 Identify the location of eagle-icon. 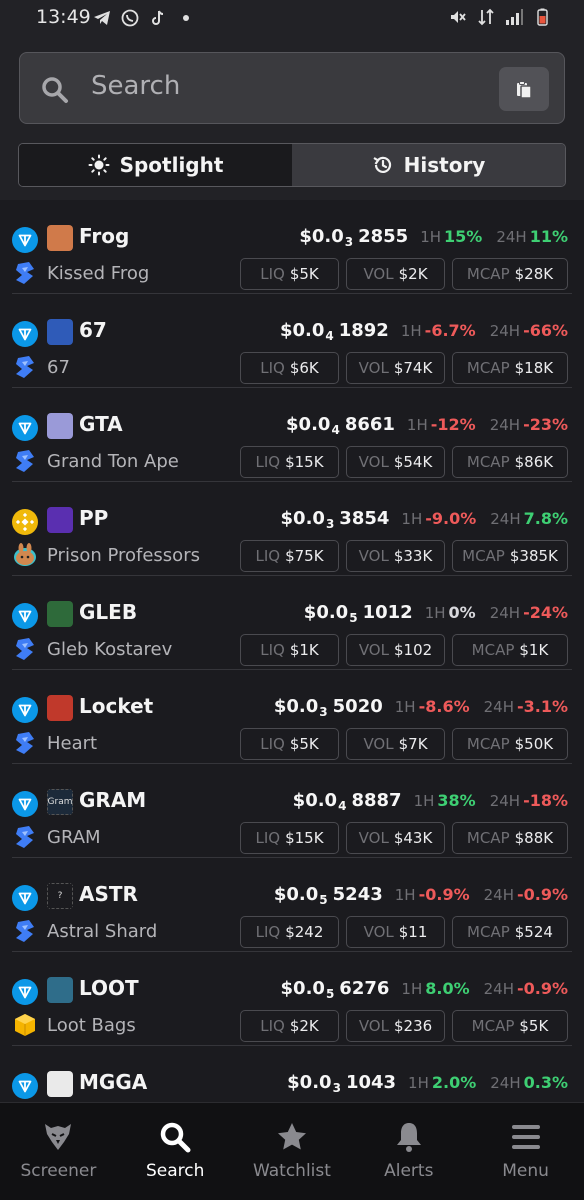
(58, 1137).